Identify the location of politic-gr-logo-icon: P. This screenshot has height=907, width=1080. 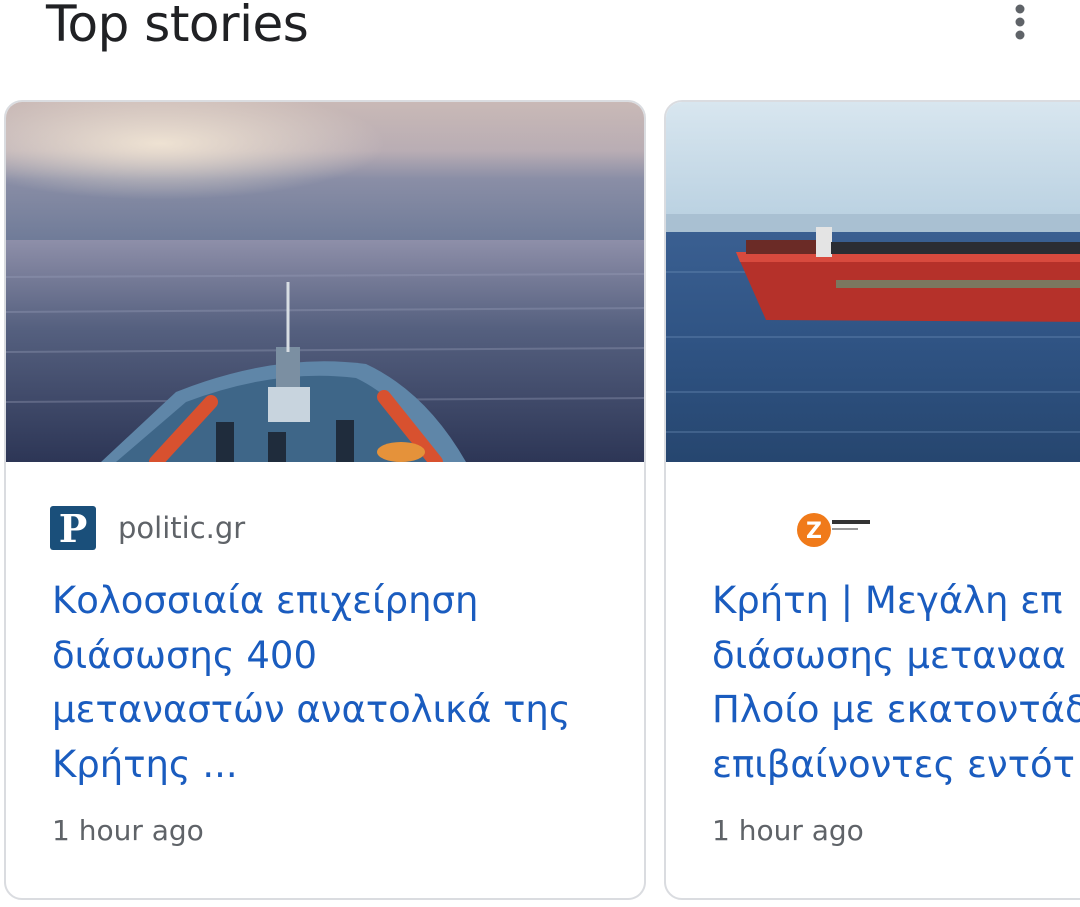
(73, 528).